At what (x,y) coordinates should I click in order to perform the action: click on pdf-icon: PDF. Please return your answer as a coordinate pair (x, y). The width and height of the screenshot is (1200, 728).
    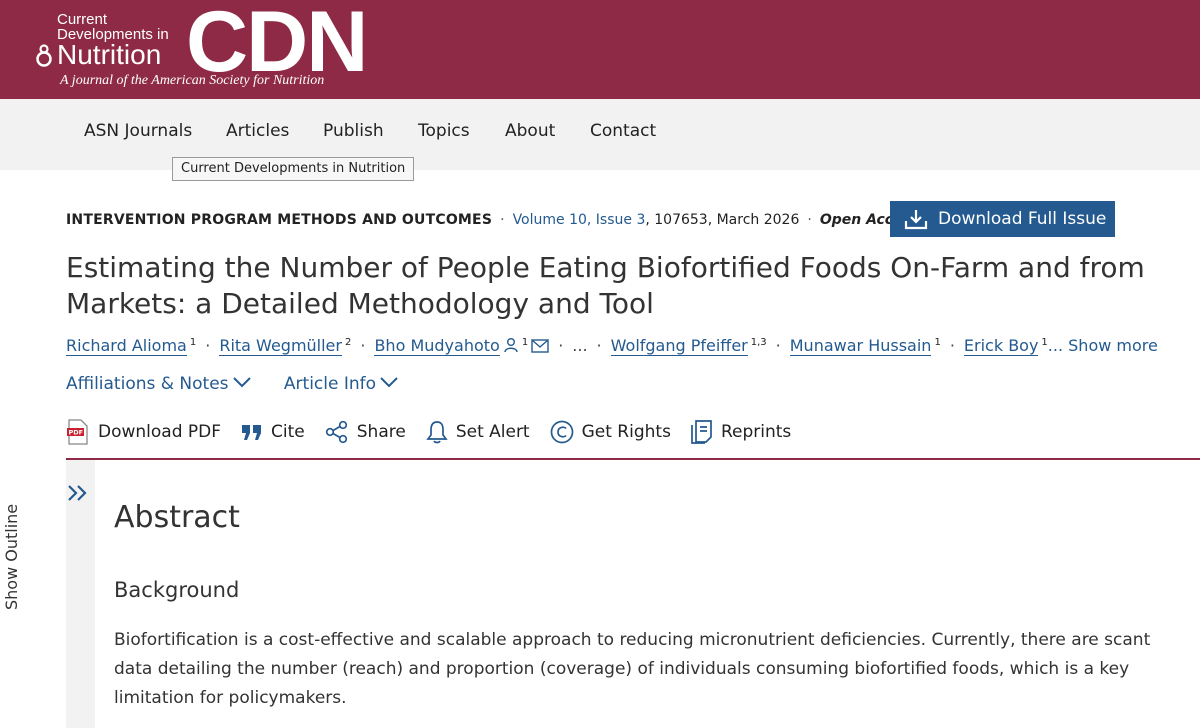
    Looking at the image, I should click on (77, 432).